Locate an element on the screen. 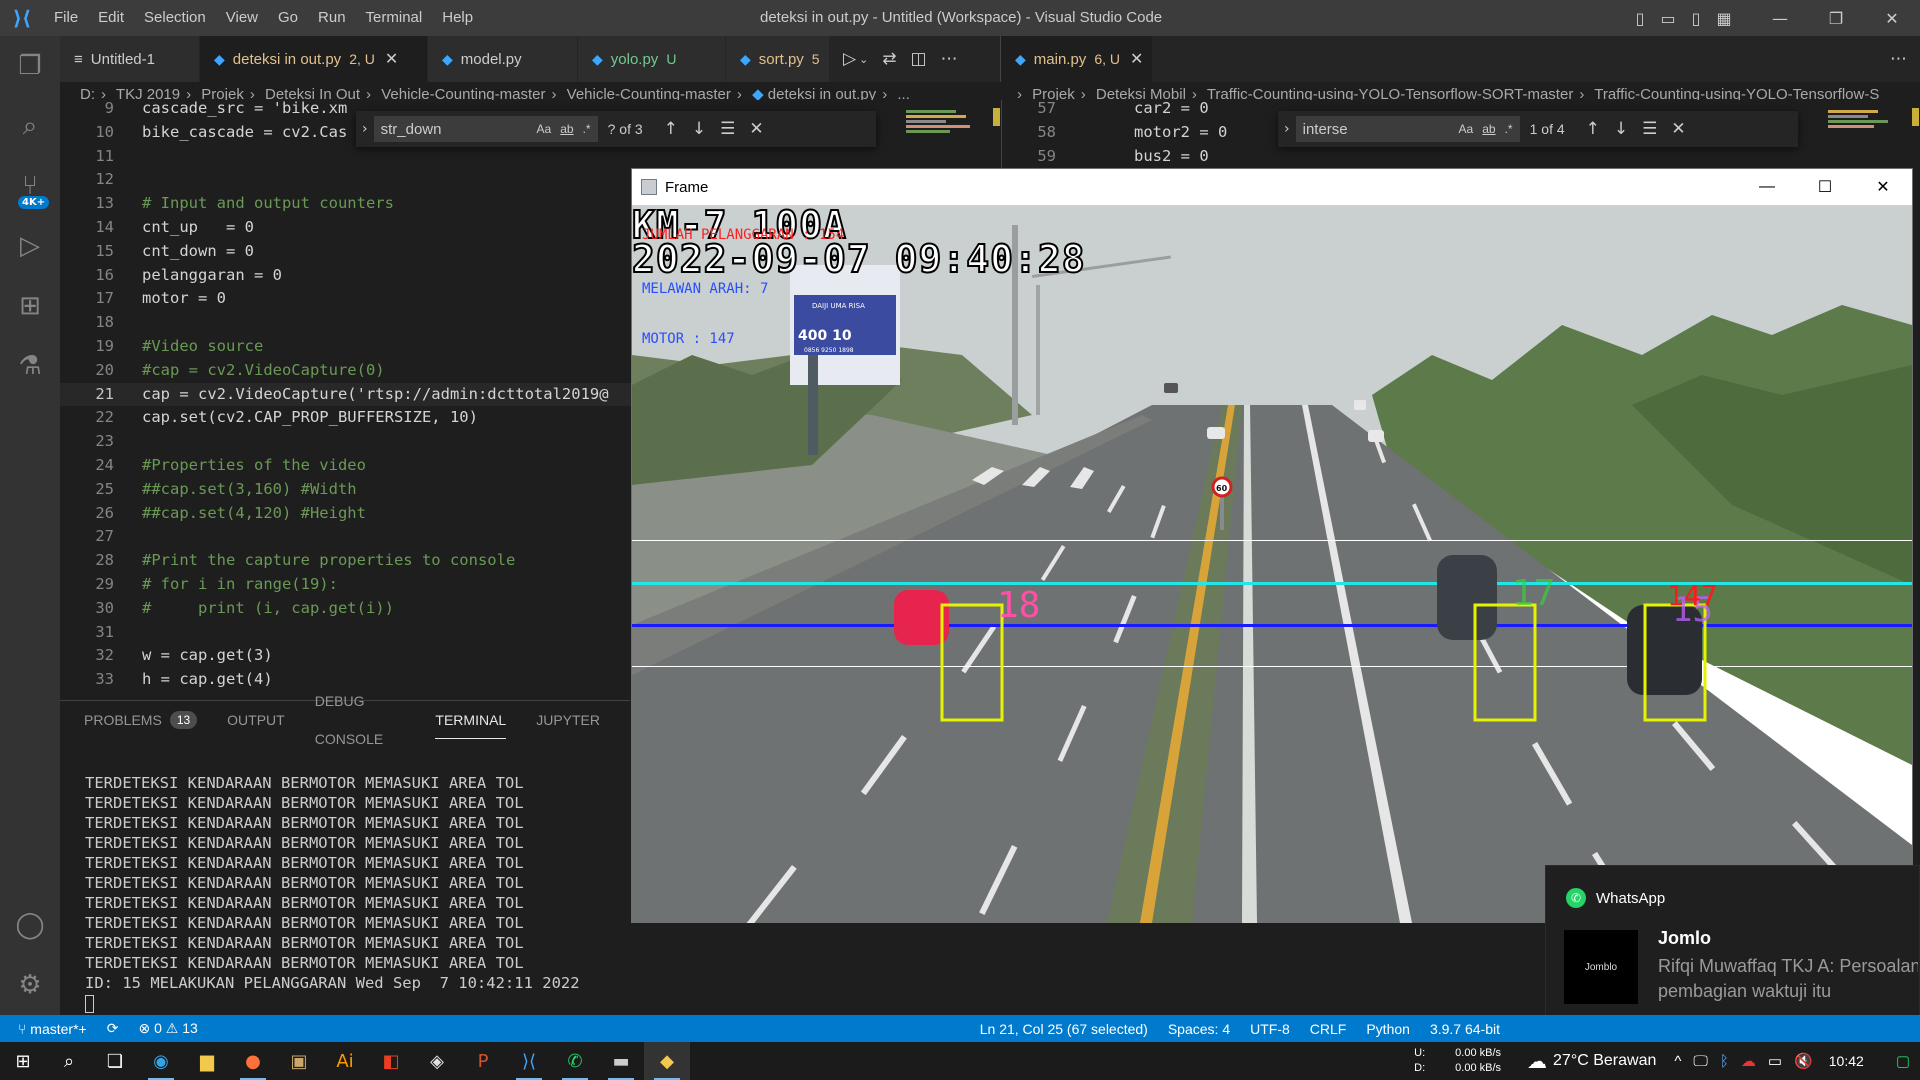  tab-problems: PROBLEMS 13 is located at coordinates (141, 720).